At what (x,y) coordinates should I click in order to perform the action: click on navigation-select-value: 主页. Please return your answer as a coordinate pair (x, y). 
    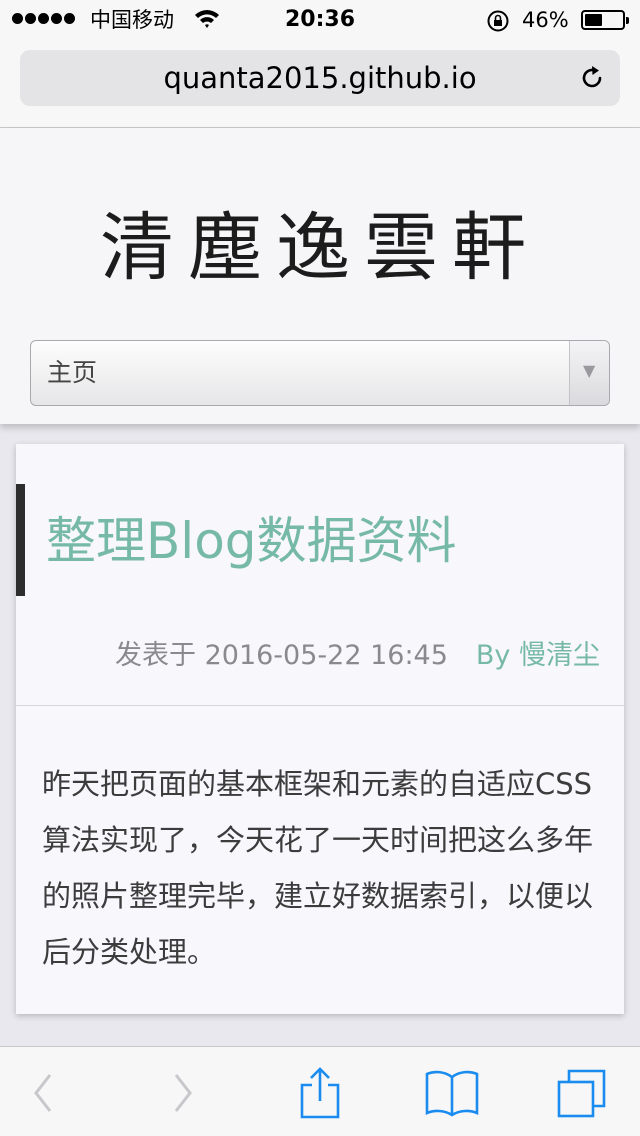
    Looking at the image, I should click on (72, 373).